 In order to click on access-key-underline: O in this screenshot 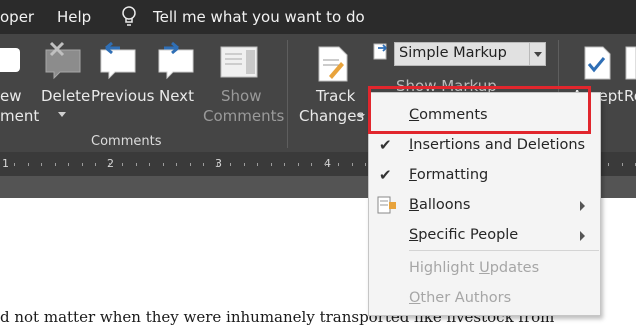, I will do `click(415, 298)`.